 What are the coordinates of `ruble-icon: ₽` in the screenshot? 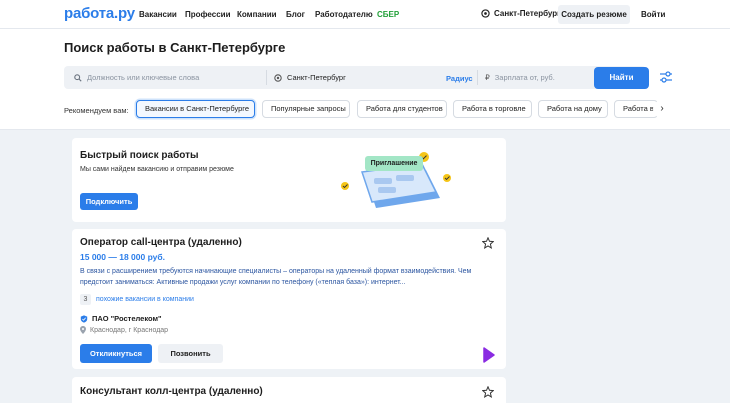 It's located at (487, 77).